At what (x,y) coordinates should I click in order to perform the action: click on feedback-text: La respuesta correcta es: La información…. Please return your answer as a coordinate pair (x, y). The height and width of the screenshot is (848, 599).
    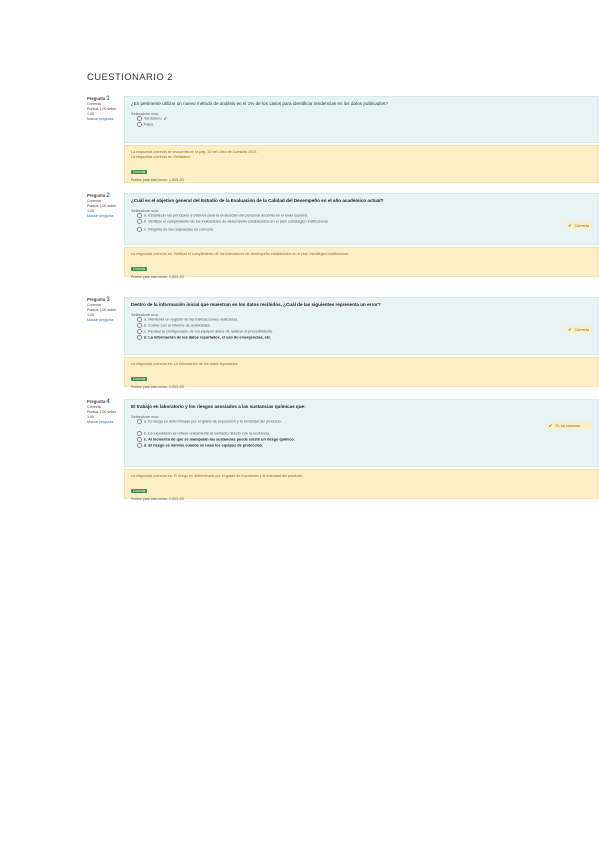
    Looking at the image, I should click on (185, 364).